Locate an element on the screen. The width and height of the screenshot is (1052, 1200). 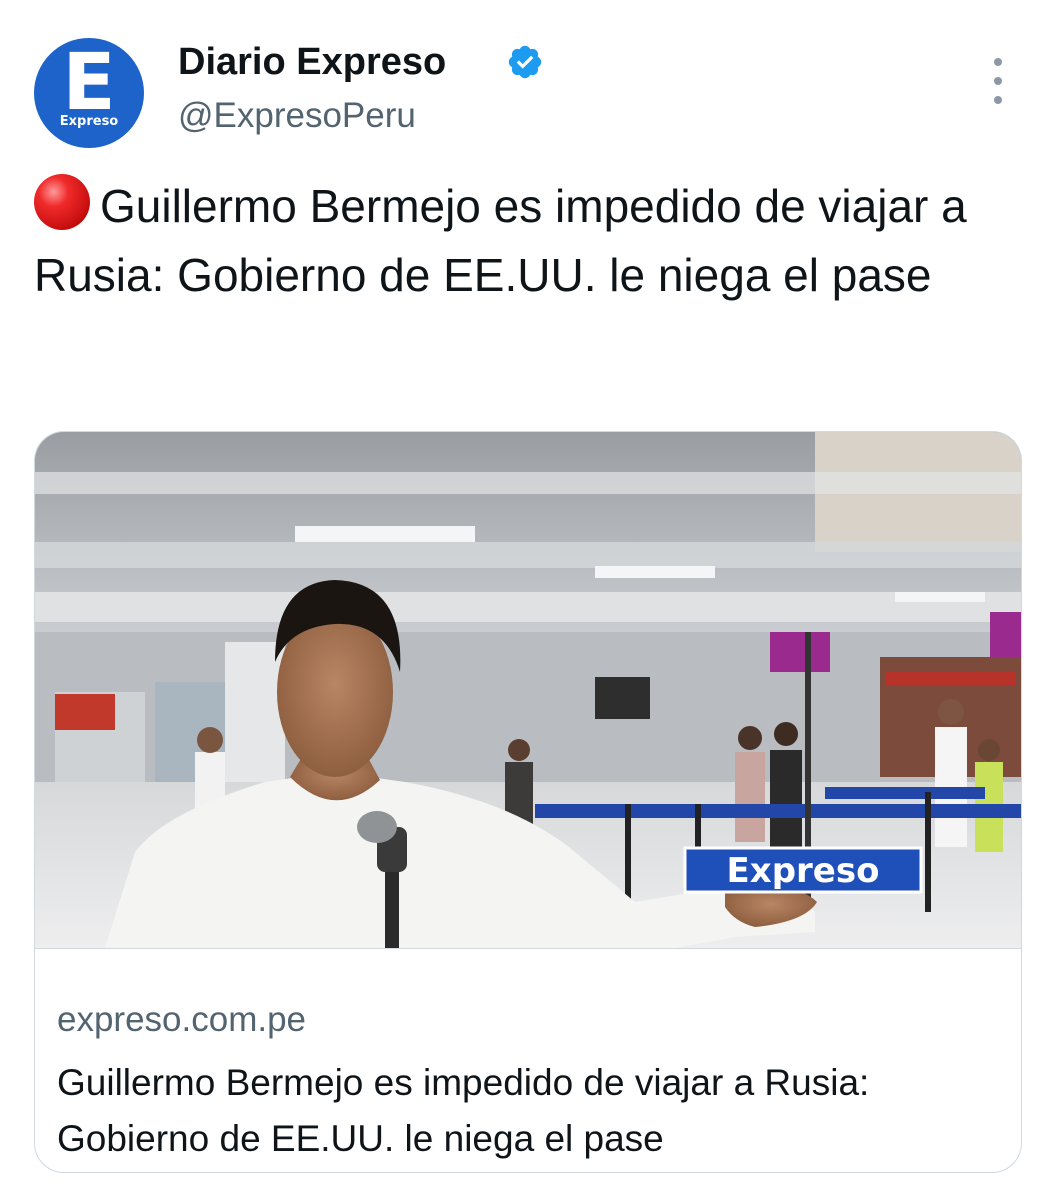
card-domain: expreso.com.pe is located at coordinates (182, 1019).